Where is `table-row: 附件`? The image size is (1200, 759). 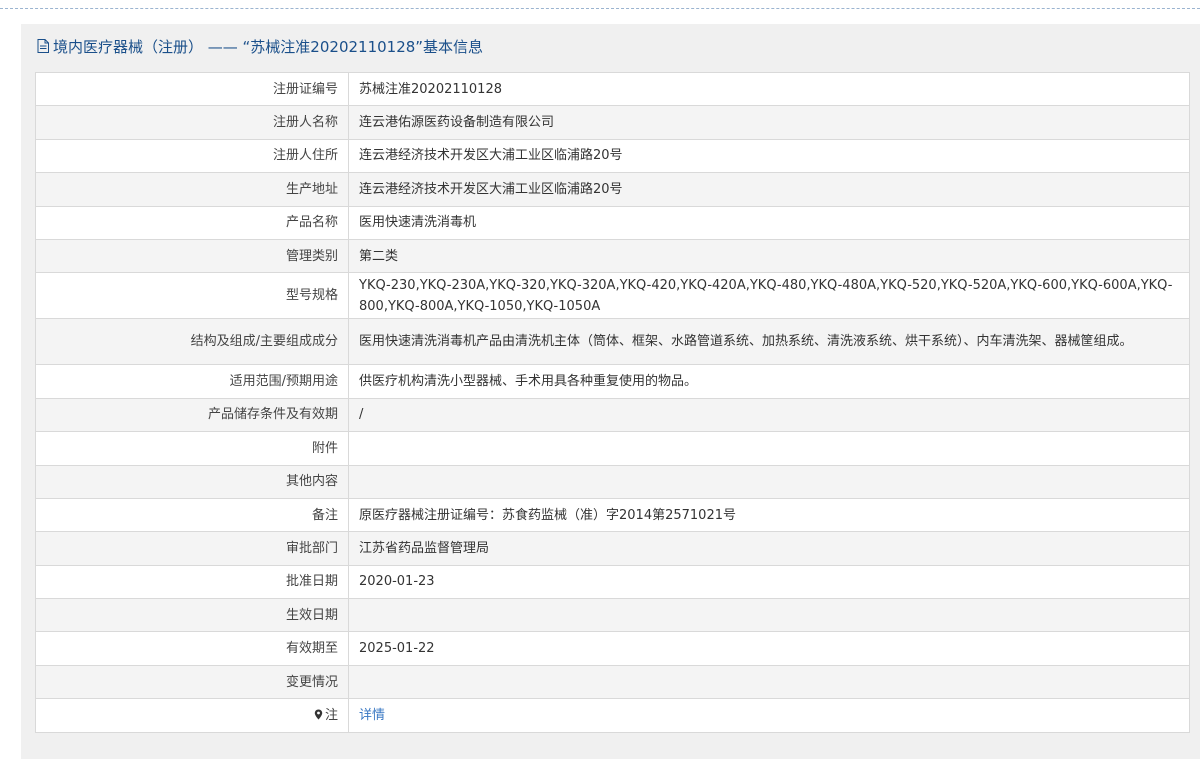 table-row: 附件 is located at coordinates (612, 448).